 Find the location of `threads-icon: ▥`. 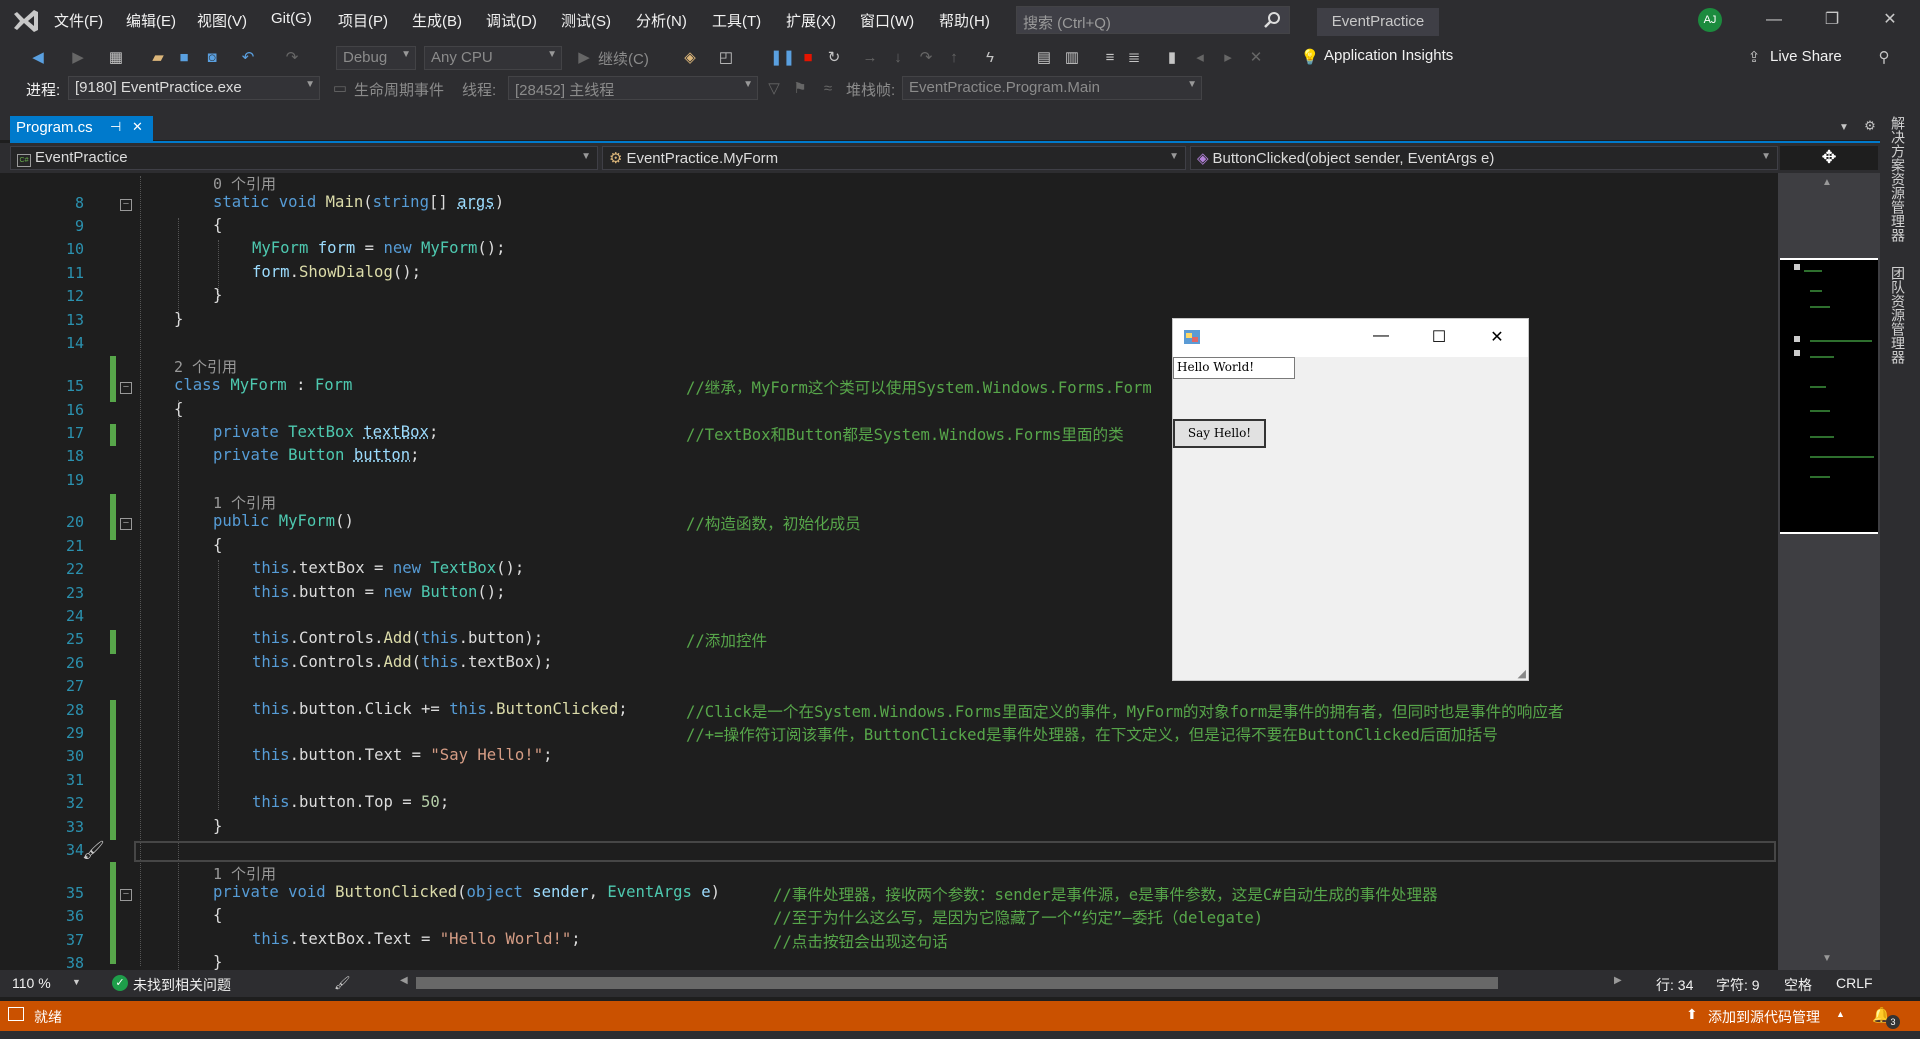

threads-icon: ▥ is located at coordinates (1072, 58).